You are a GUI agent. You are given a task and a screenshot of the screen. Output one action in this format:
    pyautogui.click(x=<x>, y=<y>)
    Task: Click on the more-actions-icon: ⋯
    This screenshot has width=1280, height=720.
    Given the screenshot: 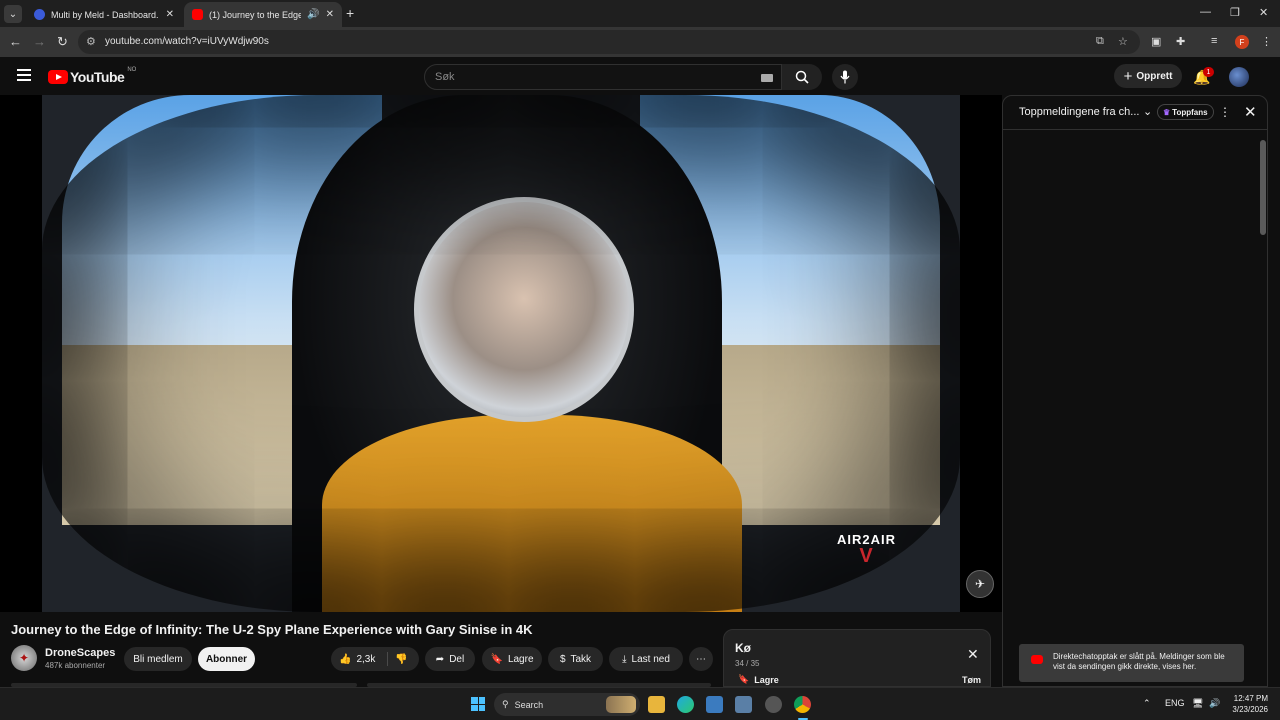 What is the action you would take?
    pyautogui.click(x=701, y=659)
    